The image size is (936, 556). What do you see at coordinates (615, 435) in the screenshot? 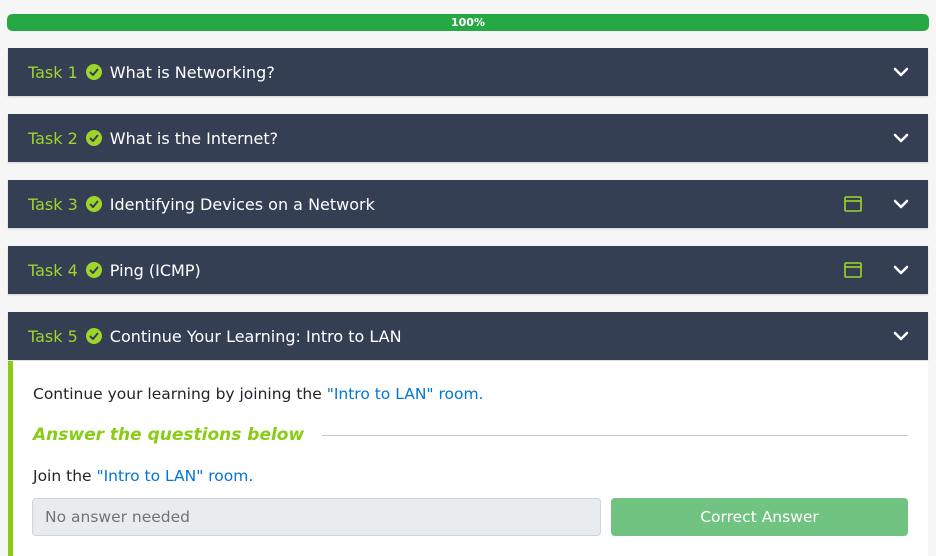
I see `divider` at bounding box center [615, 435].